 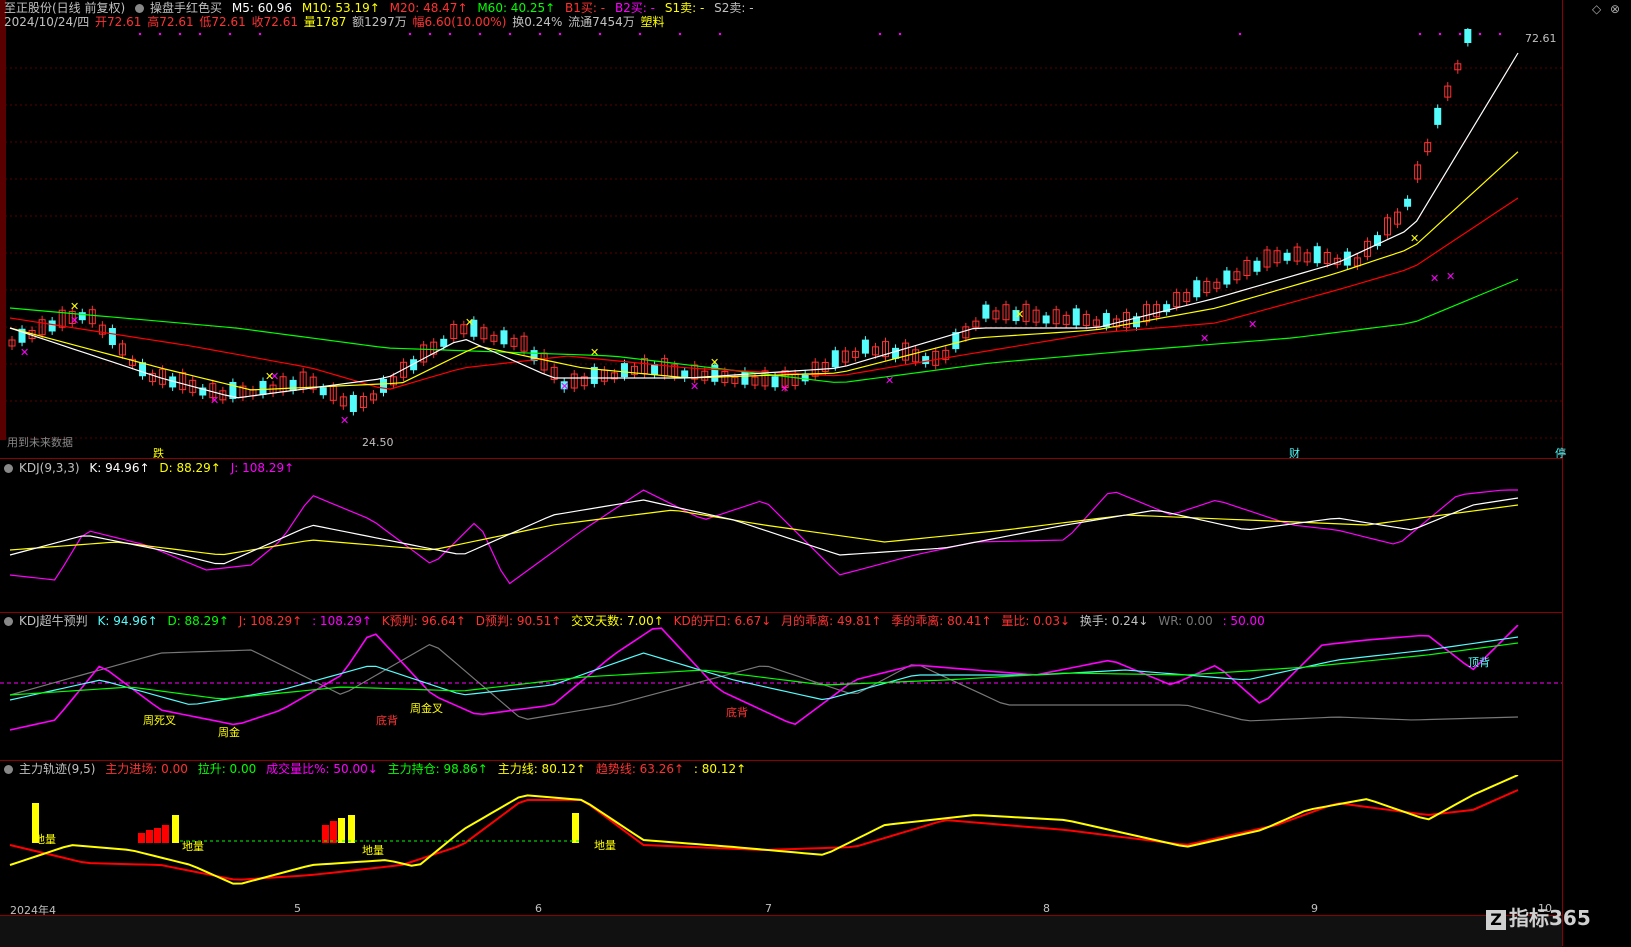 What do you see at coordinates (1596, 9) in the screenshot?
I see `collapse-icon: ◇` at bounding box center [1596, 9].